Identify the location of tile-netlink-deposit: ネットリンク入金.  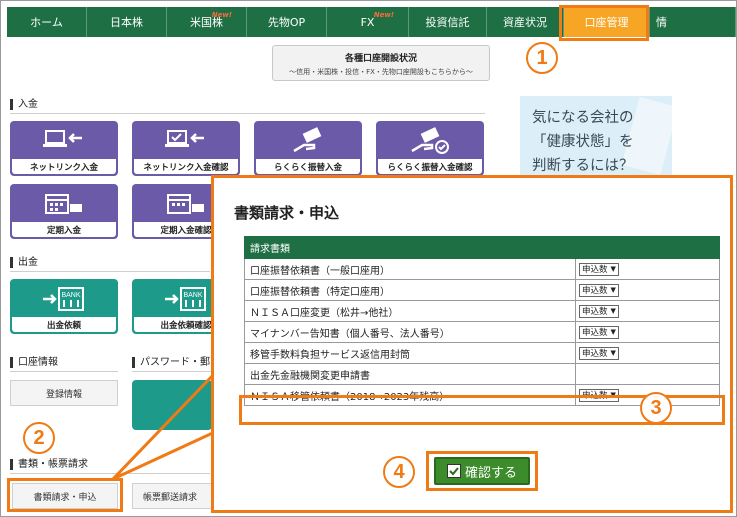
(64, 148).